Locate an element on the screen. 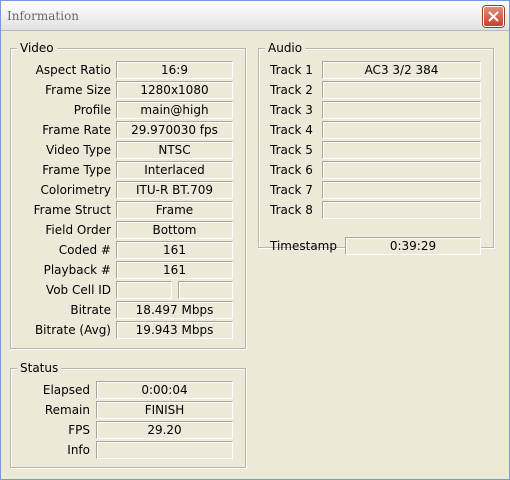 Image resolution: width=510 pixels, height=480 pixels. audio-row-track-1: Track 1 AC3 3/2 384 is located at coordinates (377, 70).